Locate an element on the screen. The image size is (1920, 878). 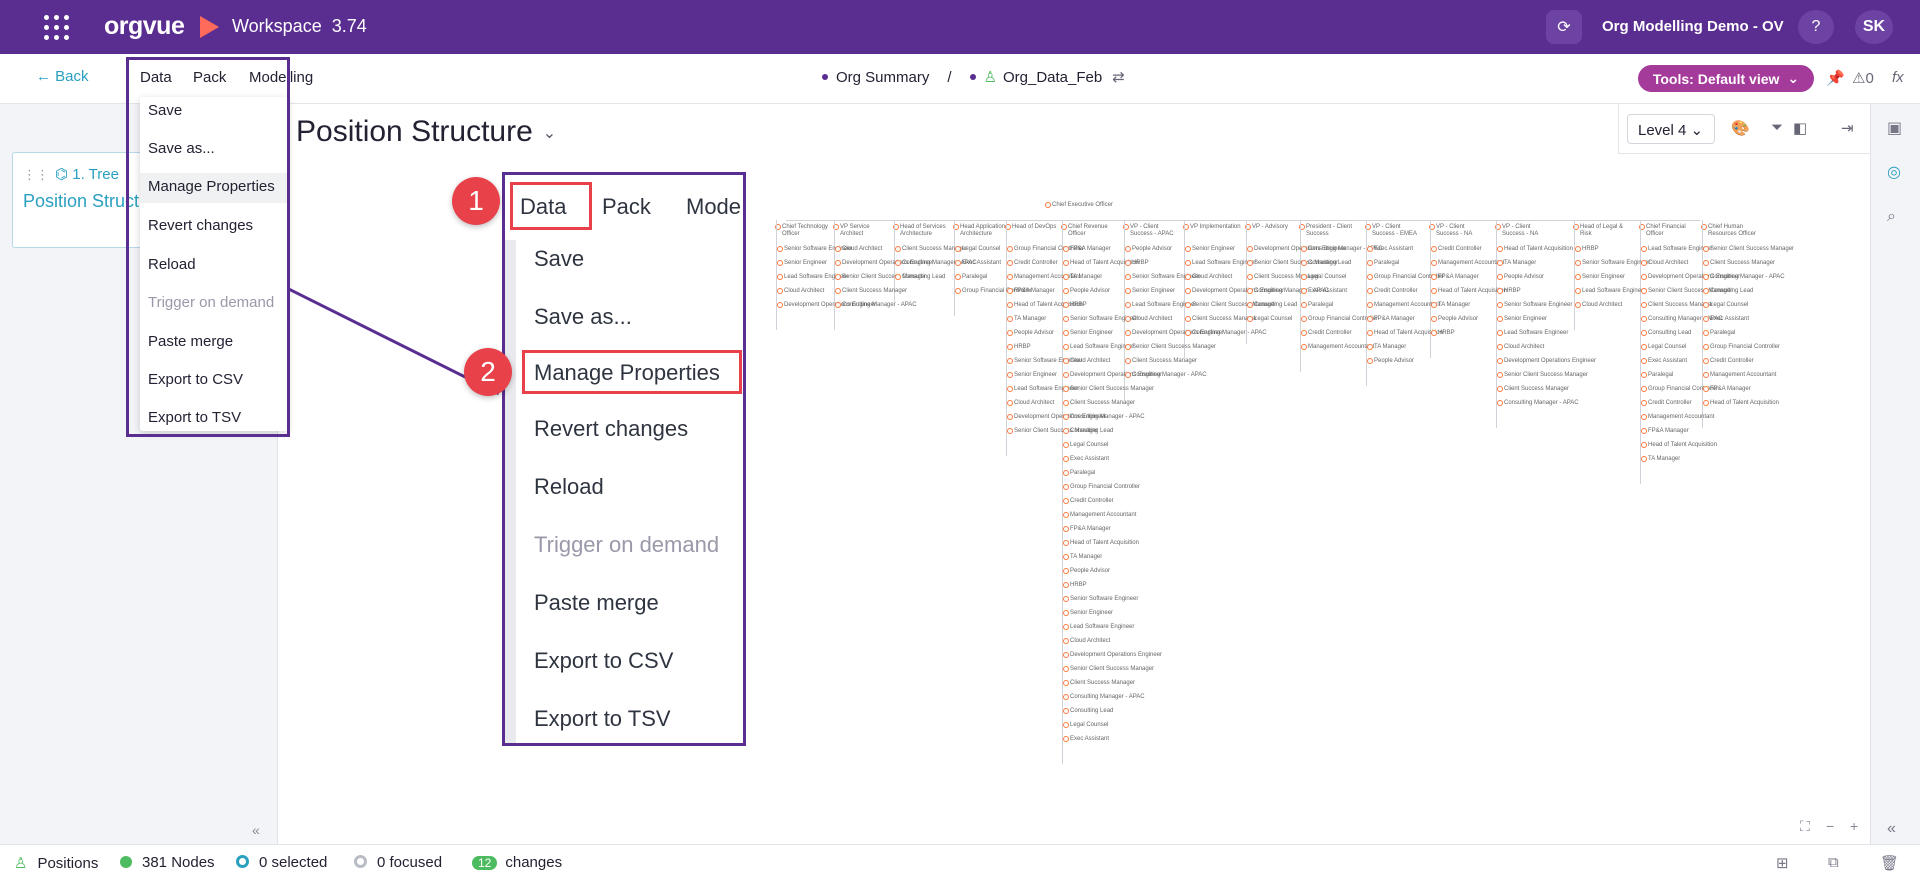
focused-count: 0 focused is located at coordinates (398, 862).